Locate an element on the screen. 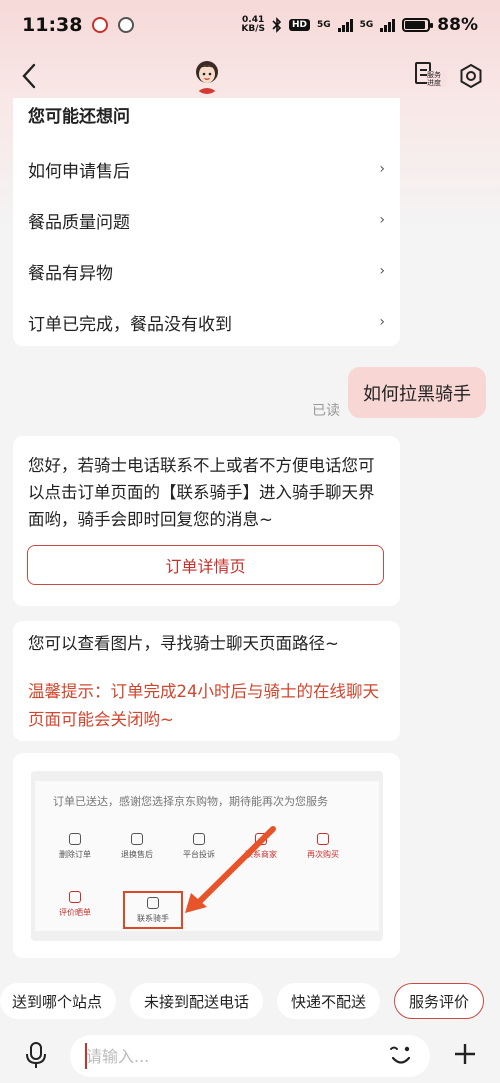 The height and width of the screenshot is (1083, 500). battery-percent: 88% is located at coordinates (457, 25).